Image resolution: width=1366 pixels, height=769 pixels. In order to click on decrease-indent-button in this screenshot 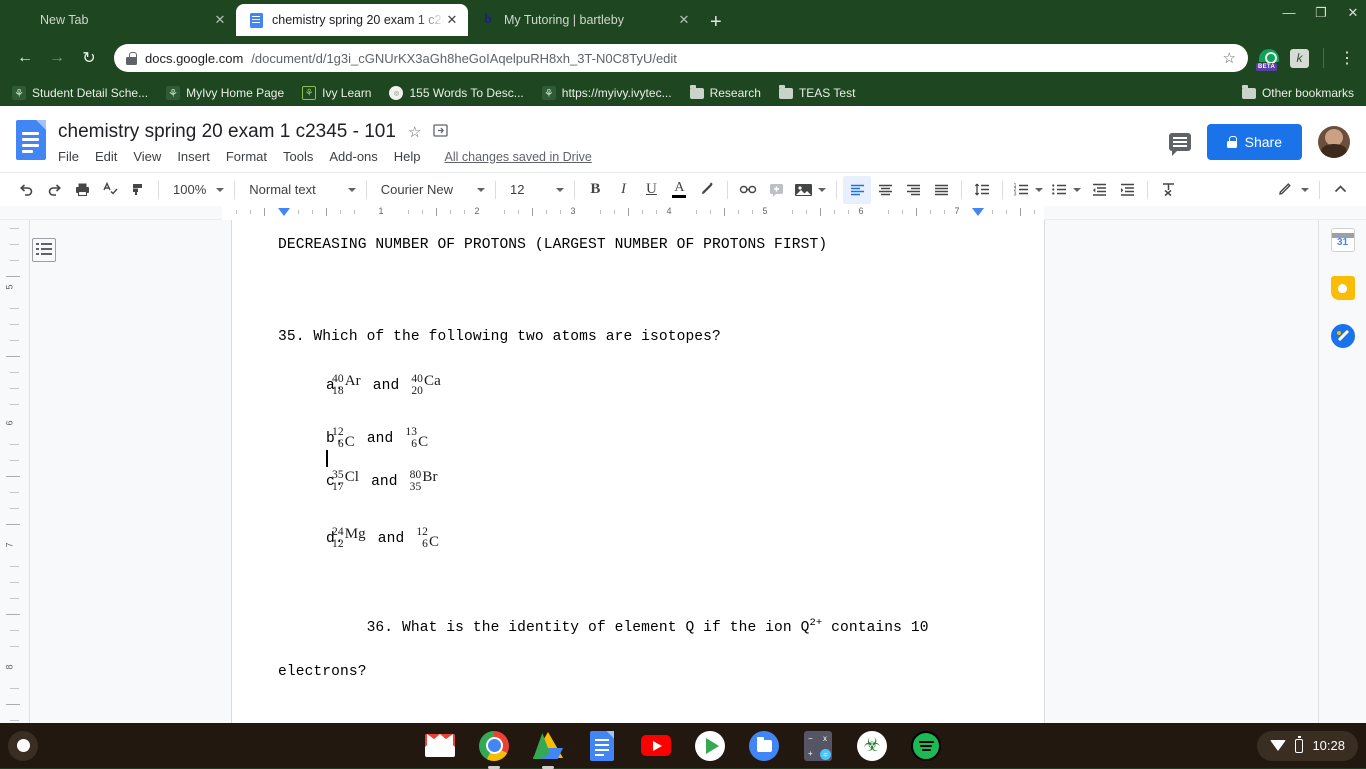, I will do `click(1099, 190)`.